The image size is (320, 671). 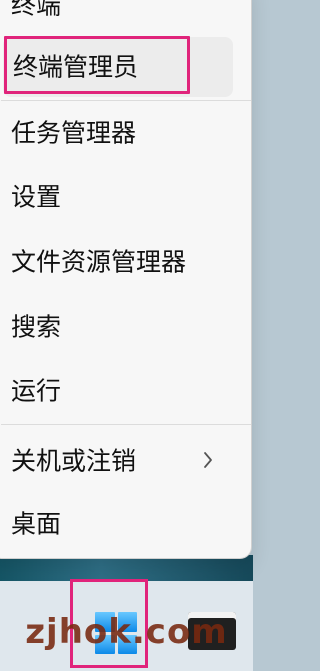 I want to click on menu-item-search: 搜索, so click(x=120, y=327).